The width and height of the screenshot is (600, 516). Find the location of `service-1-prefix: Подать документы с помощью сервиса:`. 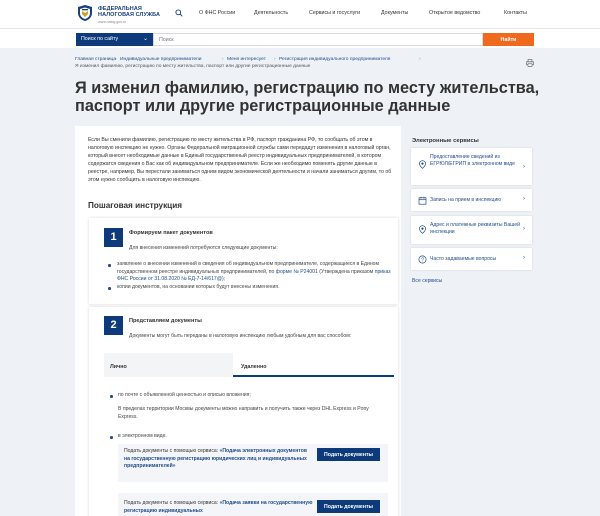

service-1-prefix: Подать документы с помощью сервиса: is located at coordinates (172, 451).